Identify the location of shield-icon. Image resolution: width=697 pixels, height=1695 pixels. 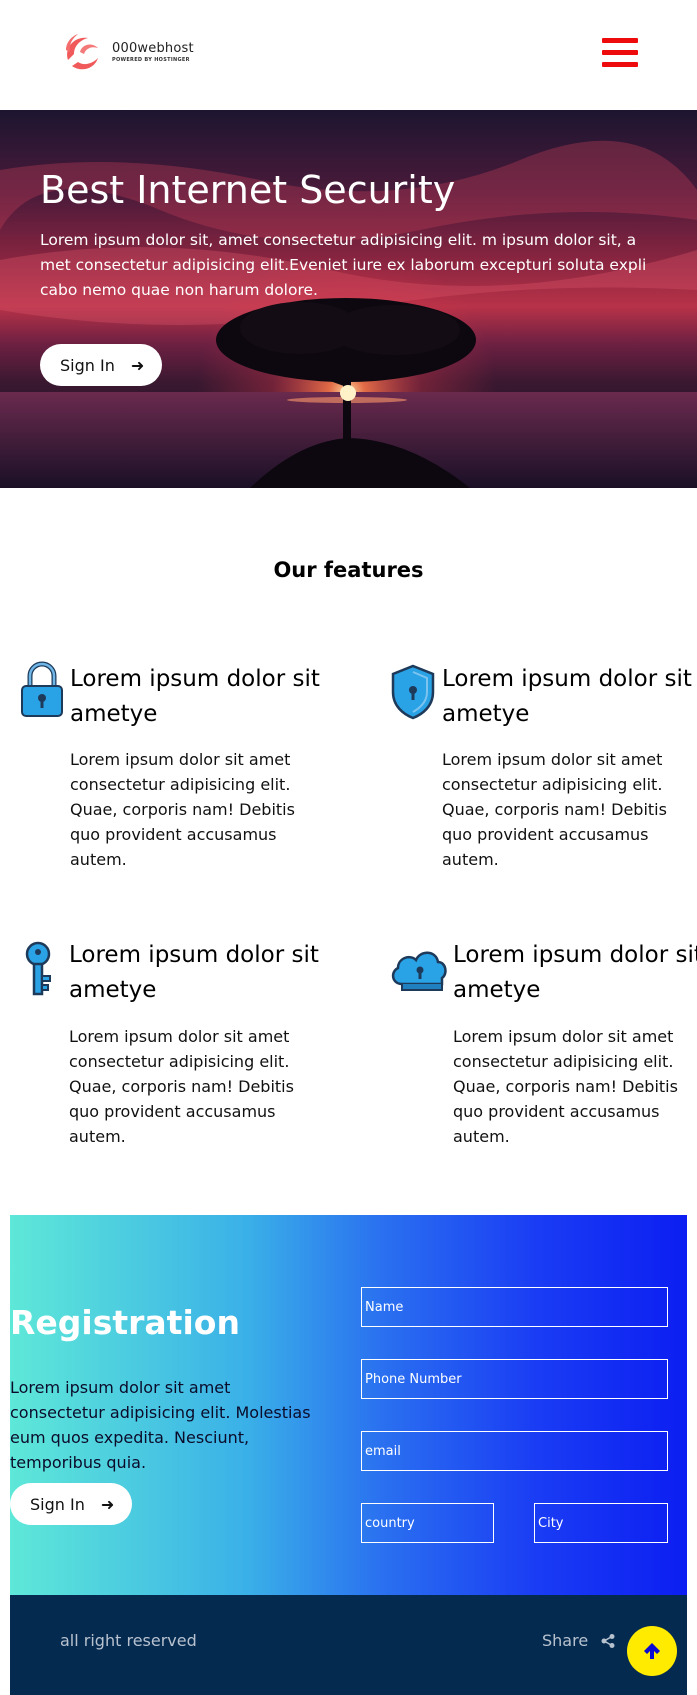
(413, 692).